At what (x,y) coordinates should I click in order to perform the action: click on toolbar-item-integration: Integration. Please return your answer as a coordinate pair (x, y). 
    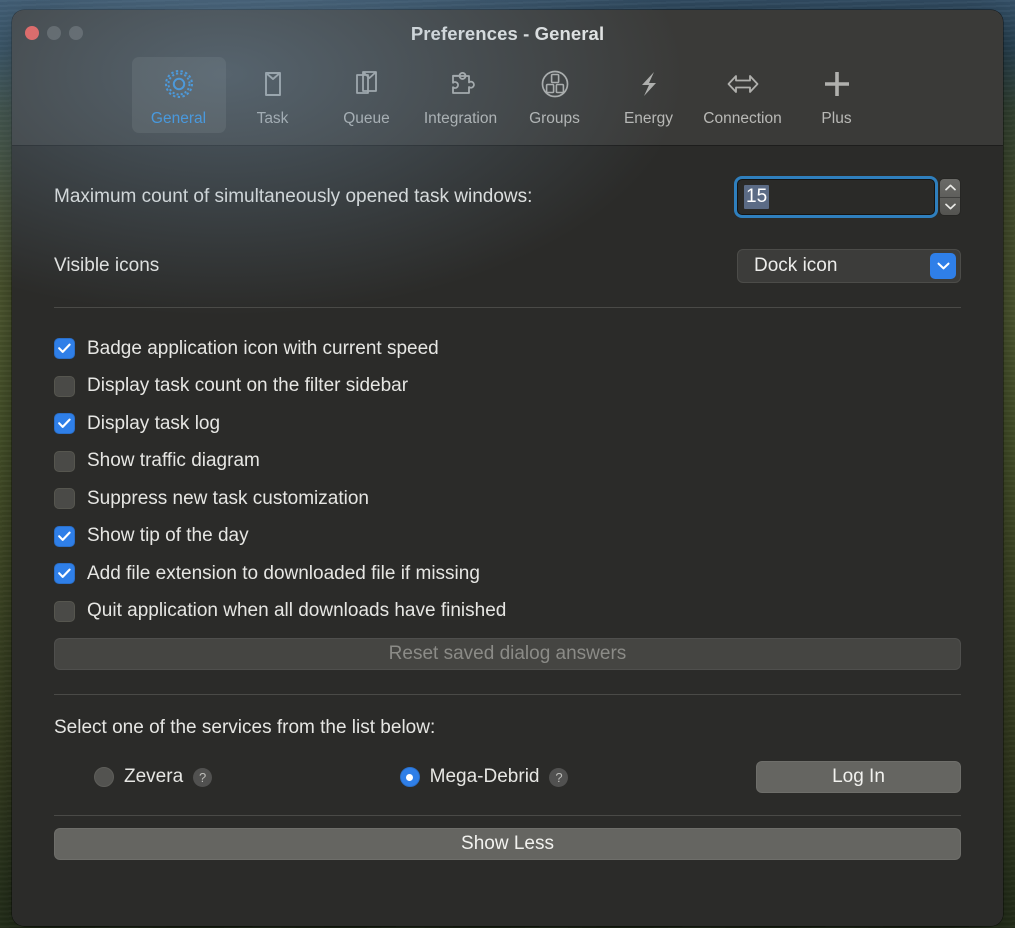
    Looking at the image, I should click on (461, 95).